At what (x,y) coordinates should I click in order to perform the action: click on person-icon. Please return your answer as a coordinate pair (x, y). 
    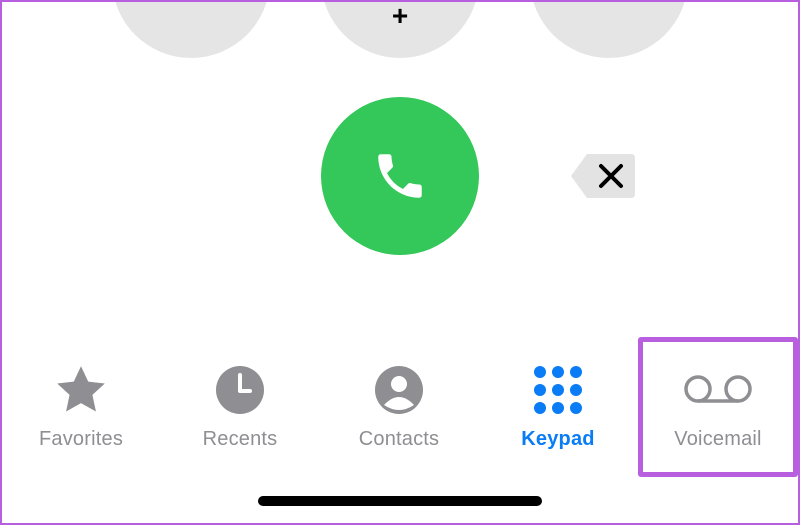
    Looking at the image, I should click on (399, 390).